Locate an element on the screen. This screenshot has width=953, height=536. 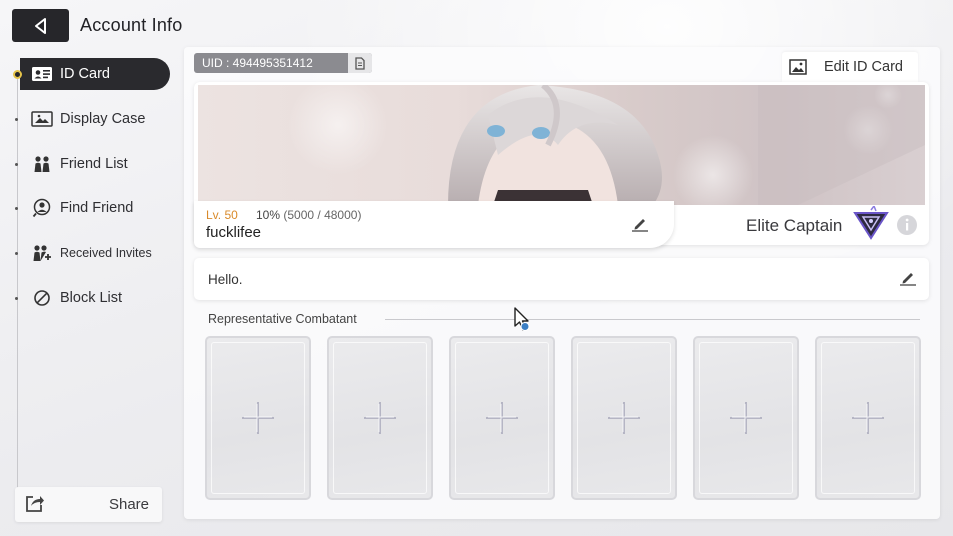
share-button: Share is located at coordinates (88, 504).